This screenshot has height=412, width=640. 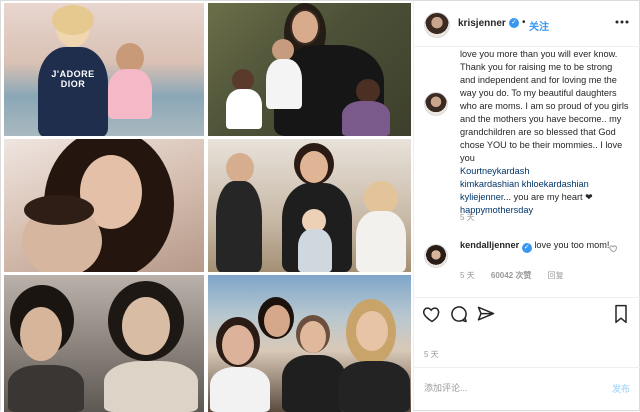 I want to click on reply-comment: kendalljenner ✓ love you too mom!, so click(x=535, y=246).